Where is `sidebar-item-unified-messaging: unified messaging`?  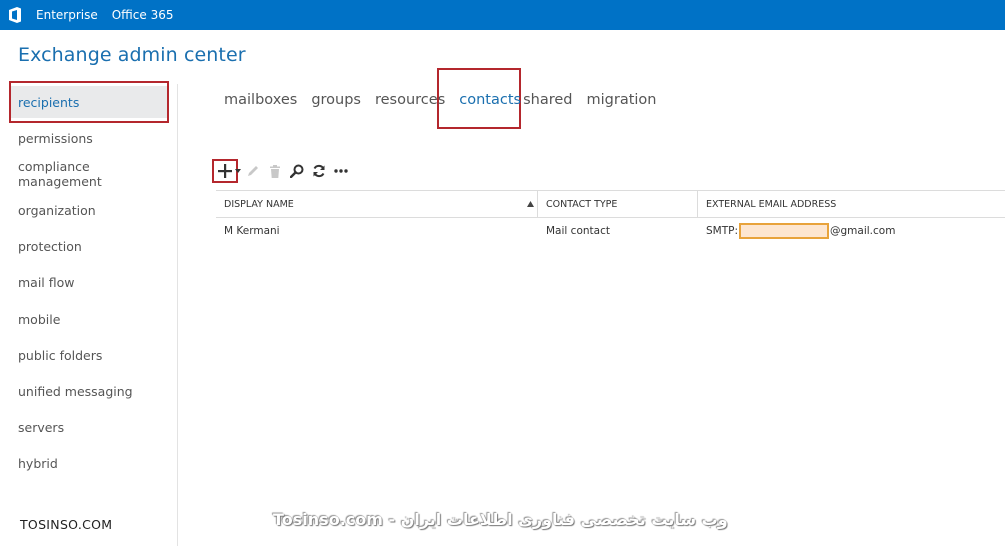
sidebar-item-unified-messaging: unified messaging is located at coordinates (89, 391).